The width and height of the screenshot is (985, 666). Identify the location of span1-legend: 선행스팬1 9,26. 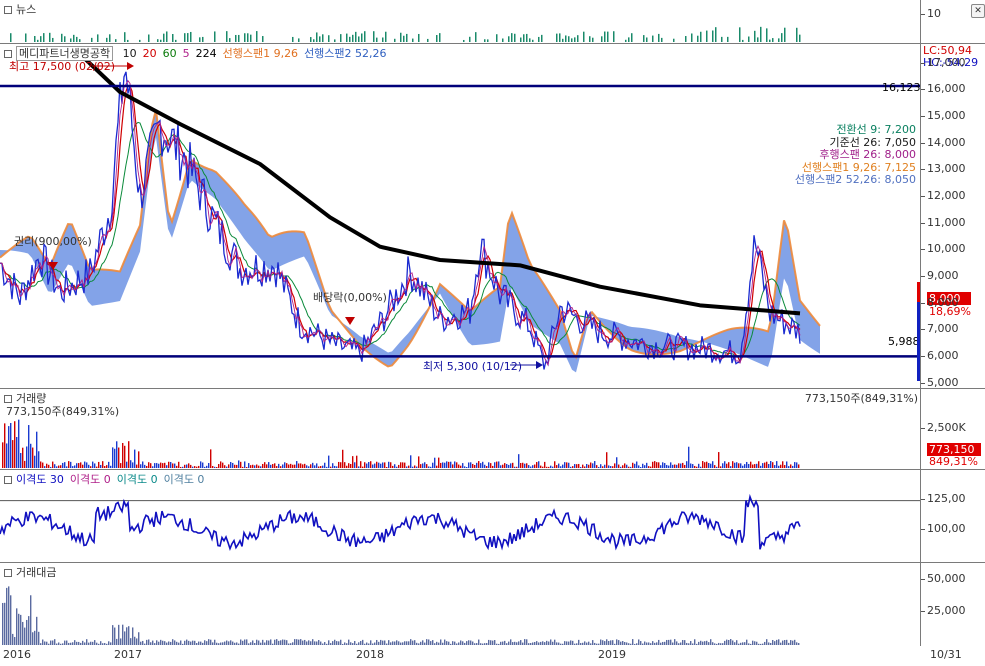
(260, 53).